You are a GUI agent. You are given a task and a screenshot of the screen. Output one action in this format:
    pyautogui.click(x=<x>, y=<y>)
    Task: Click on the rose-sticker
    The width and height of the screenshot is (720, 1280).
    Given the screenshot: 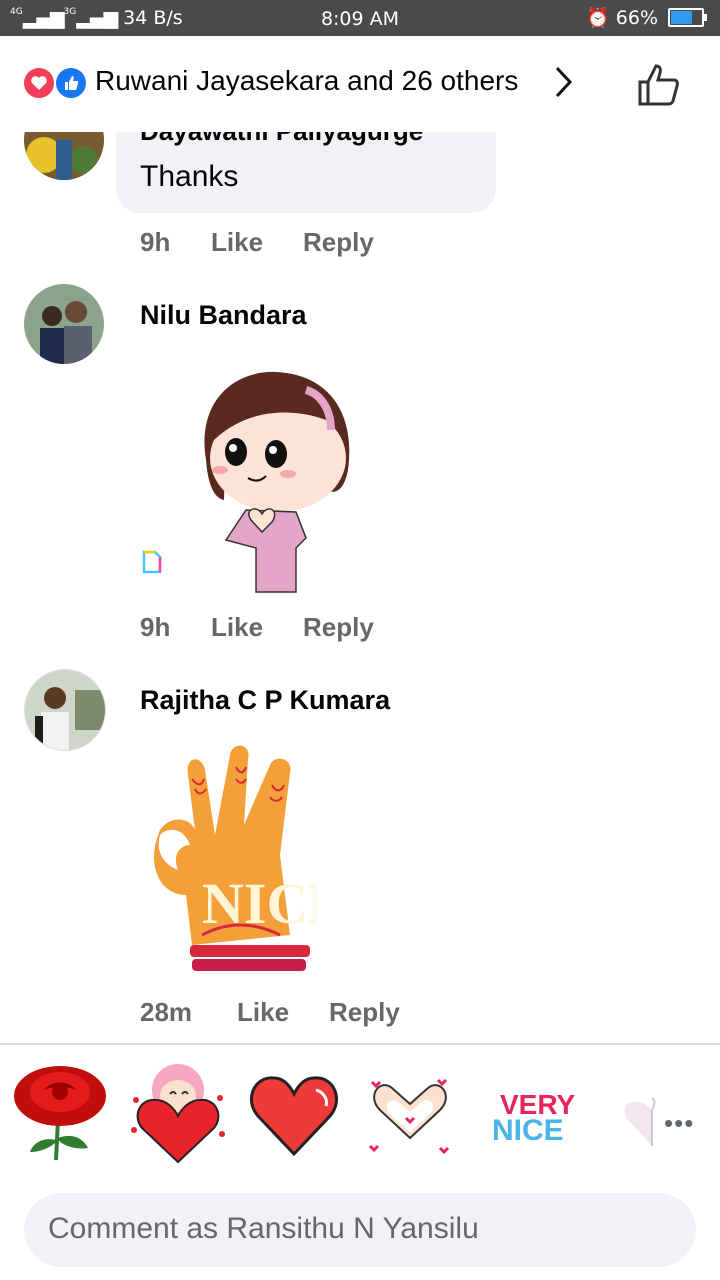 What is the action you would take?
    pyautogui.click(x=60, y=1112)
    